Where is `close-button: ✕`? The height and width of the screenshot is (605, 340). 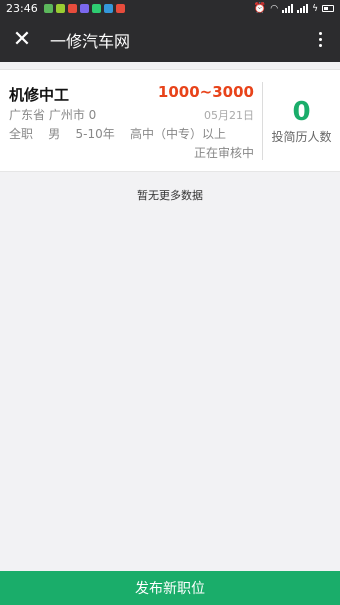 close-button: ✕ is located at coordinates (22, 39).